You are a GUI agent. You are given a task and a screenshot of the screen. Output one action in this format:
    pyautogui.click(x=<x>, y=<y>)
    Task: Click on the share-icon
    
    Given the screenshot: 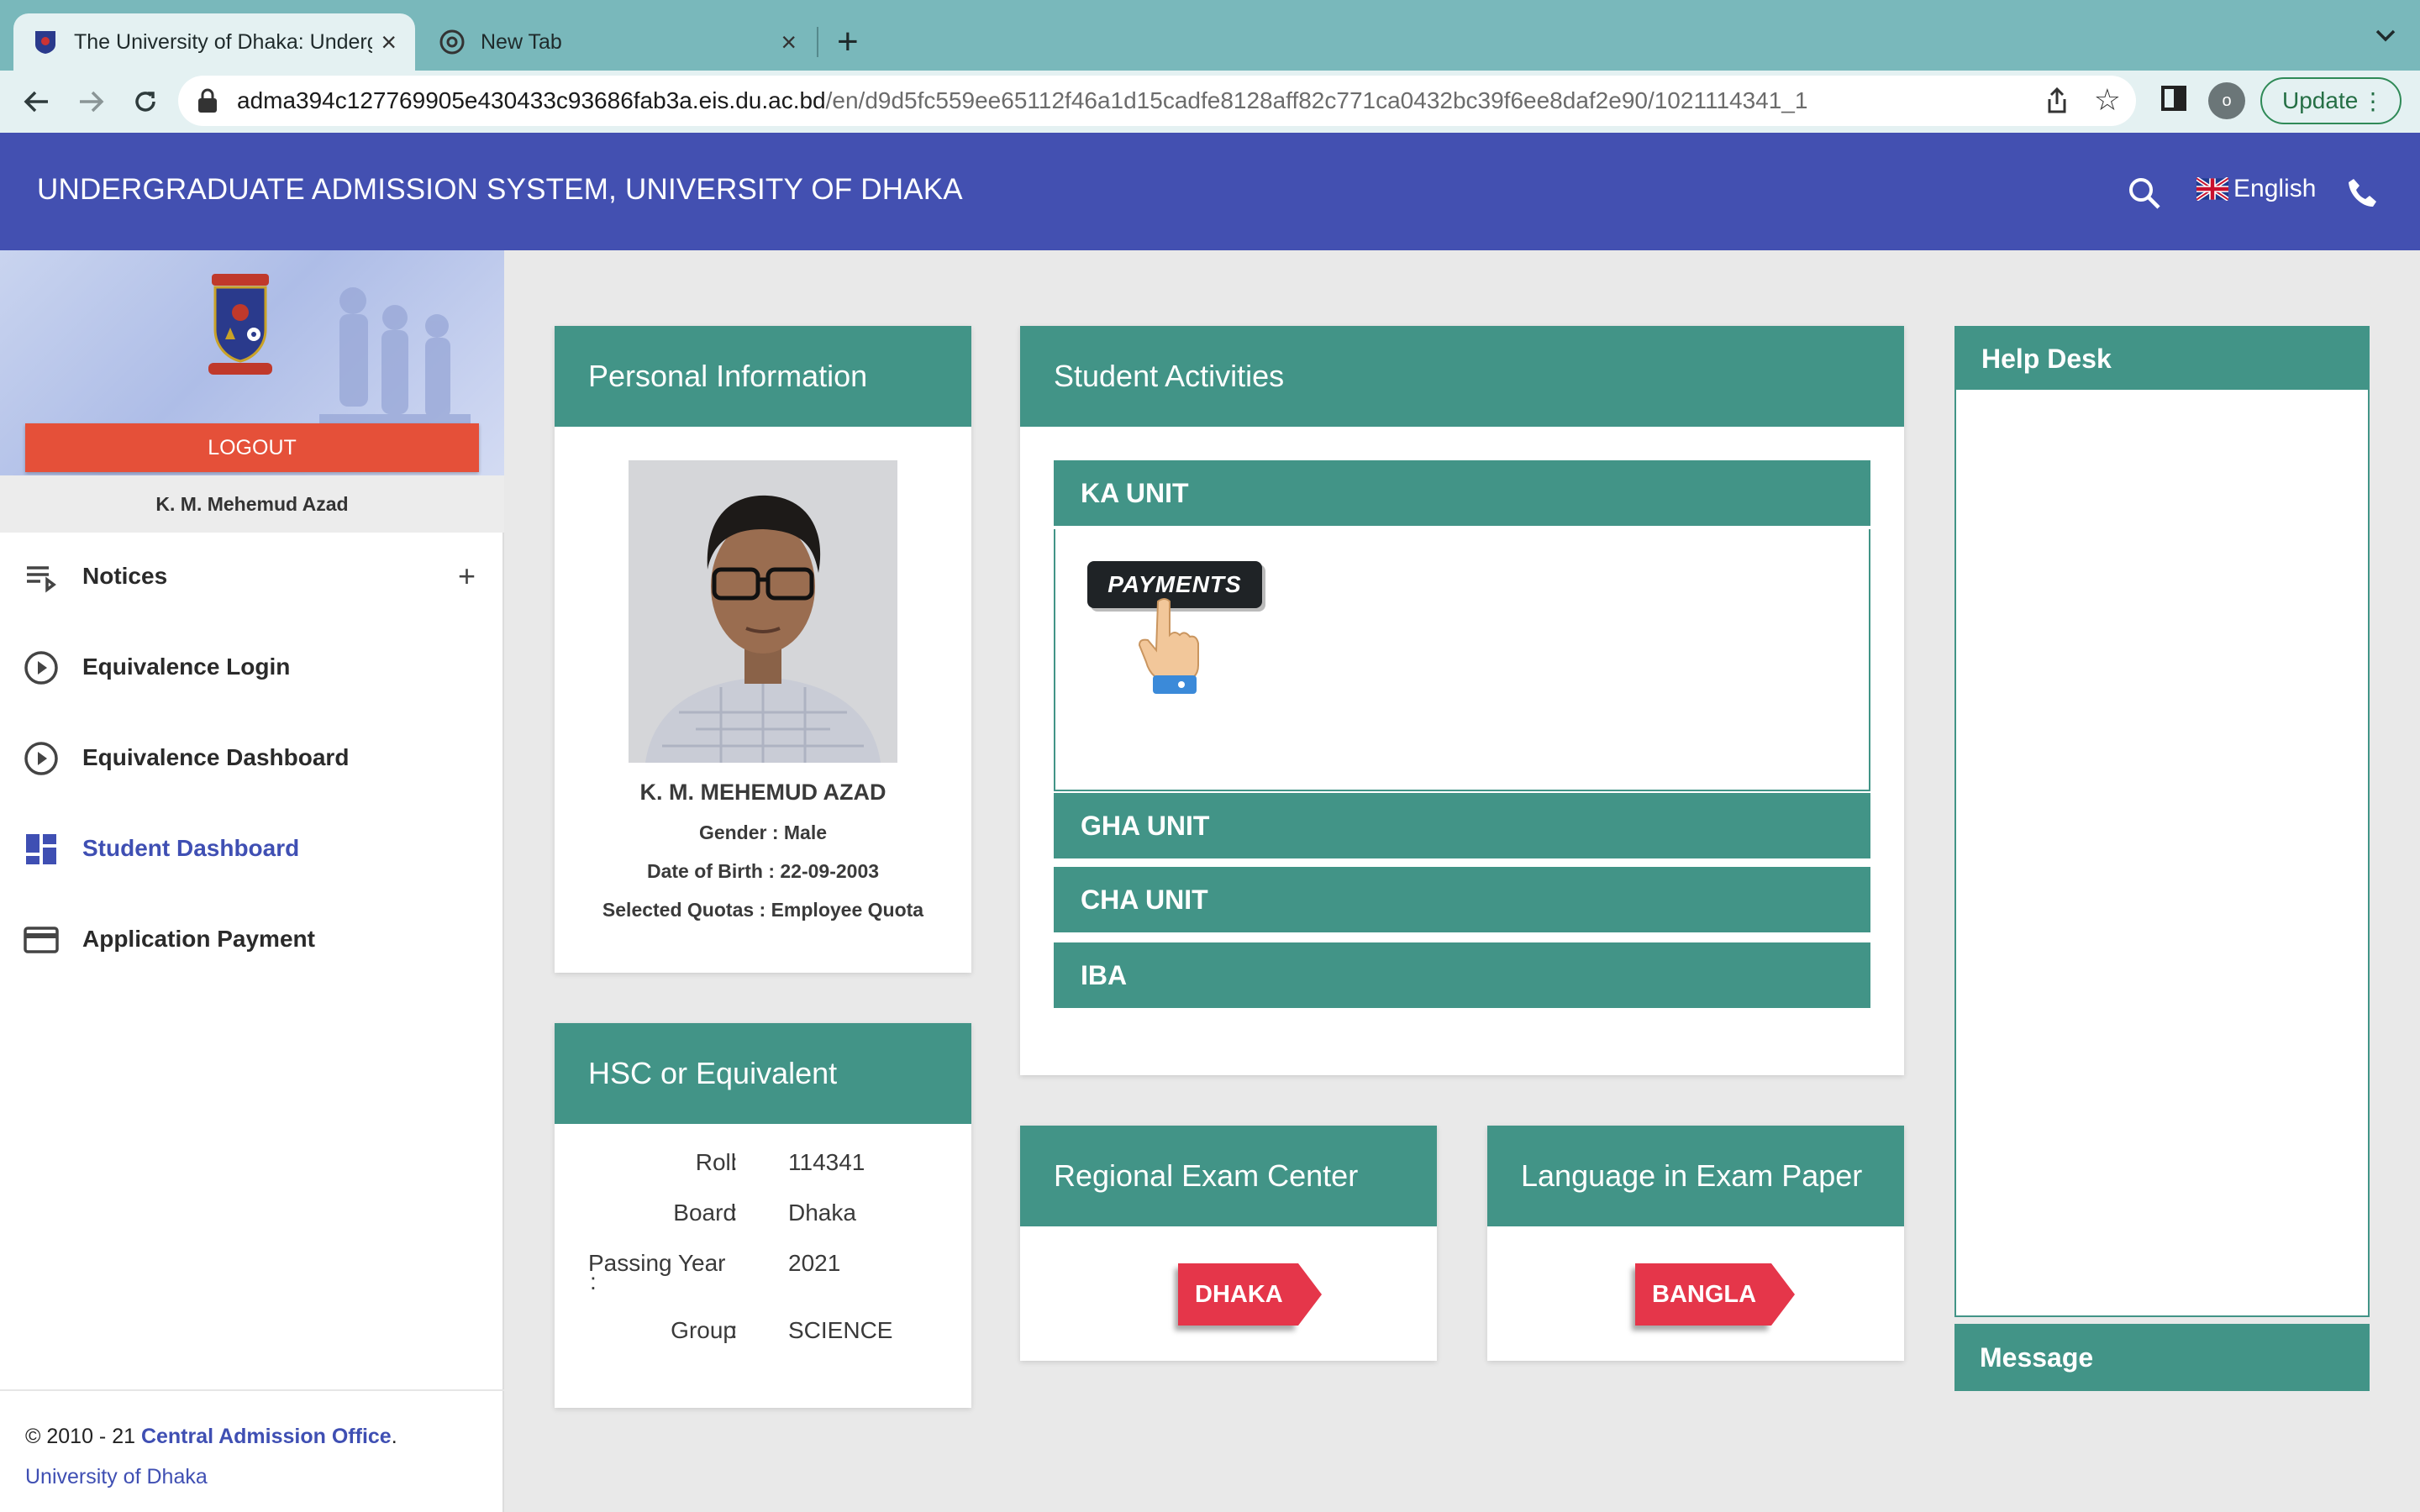 What is the action you would take?
    pyautogui.click(x=2057, y=103)
    